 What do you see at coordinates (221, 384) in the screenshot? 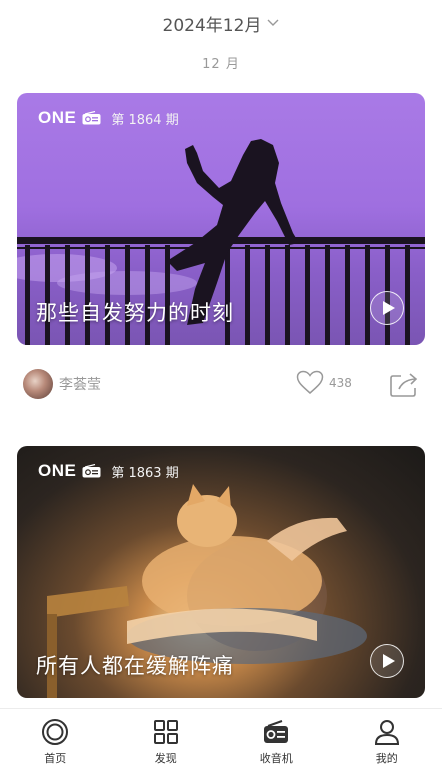
I see `author-row: 李荟莹 438` at bounding box center [221, 384].